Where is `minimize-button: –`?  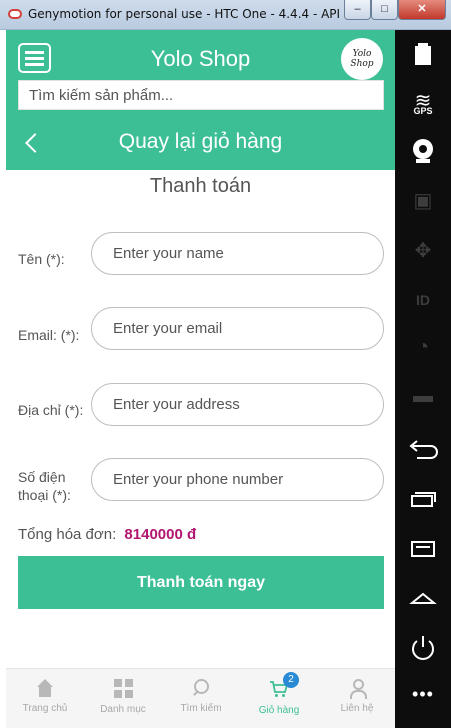 minimize-button: – is located at coordinates (357, 10).